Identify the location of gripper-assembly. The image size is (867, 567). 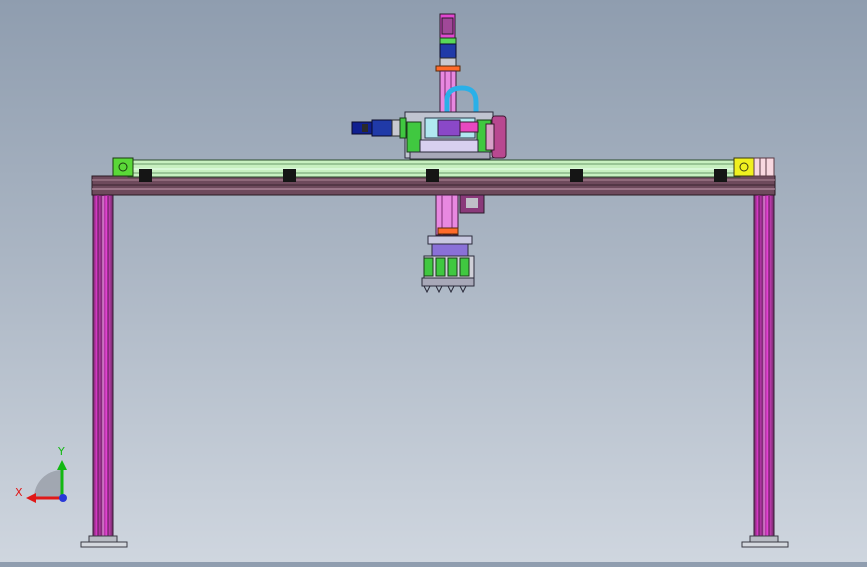
(453, 244).